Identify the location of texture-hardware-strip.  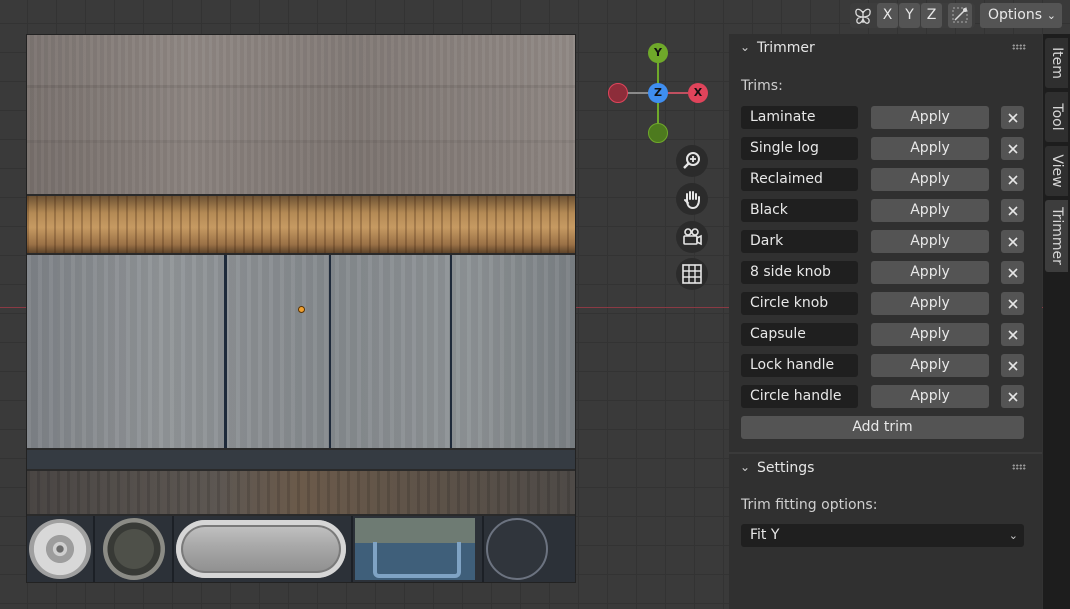
(301, 549).